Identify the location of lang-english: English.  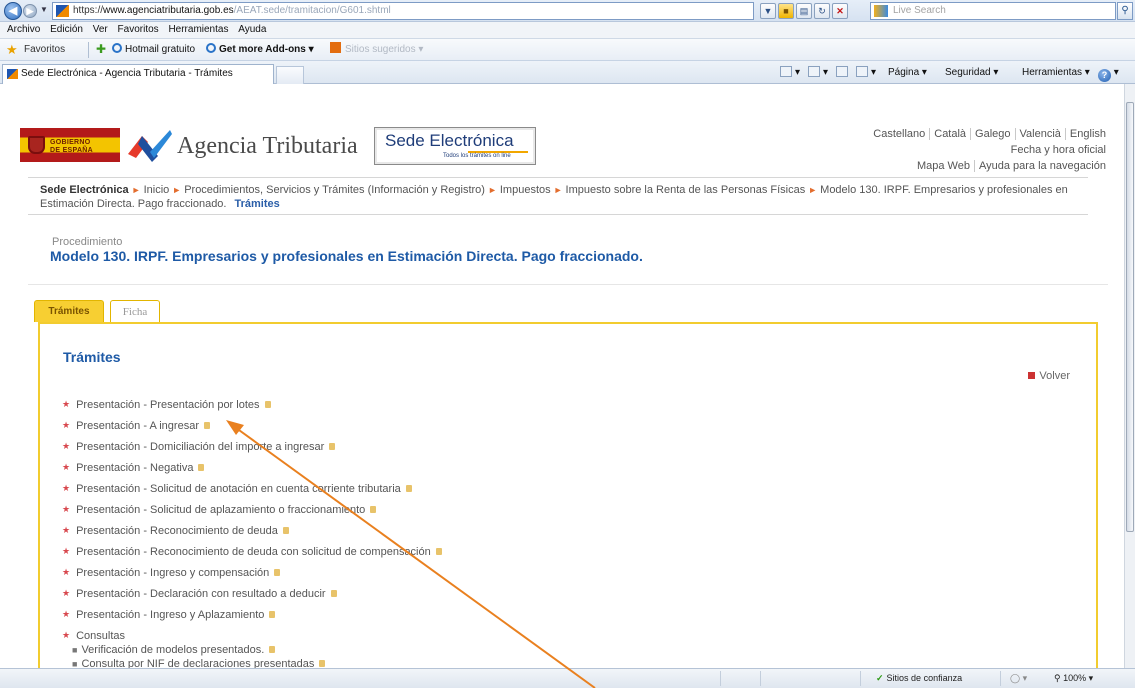
(1087, 134).